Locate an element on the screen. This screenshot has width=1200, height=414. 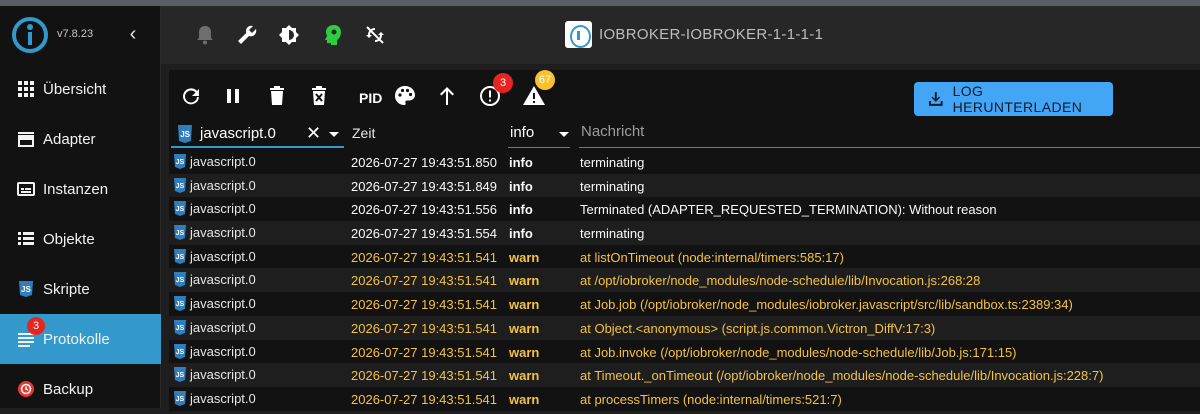
sidebar-item-overview: Übersicht is located at coordinates (80, 89).